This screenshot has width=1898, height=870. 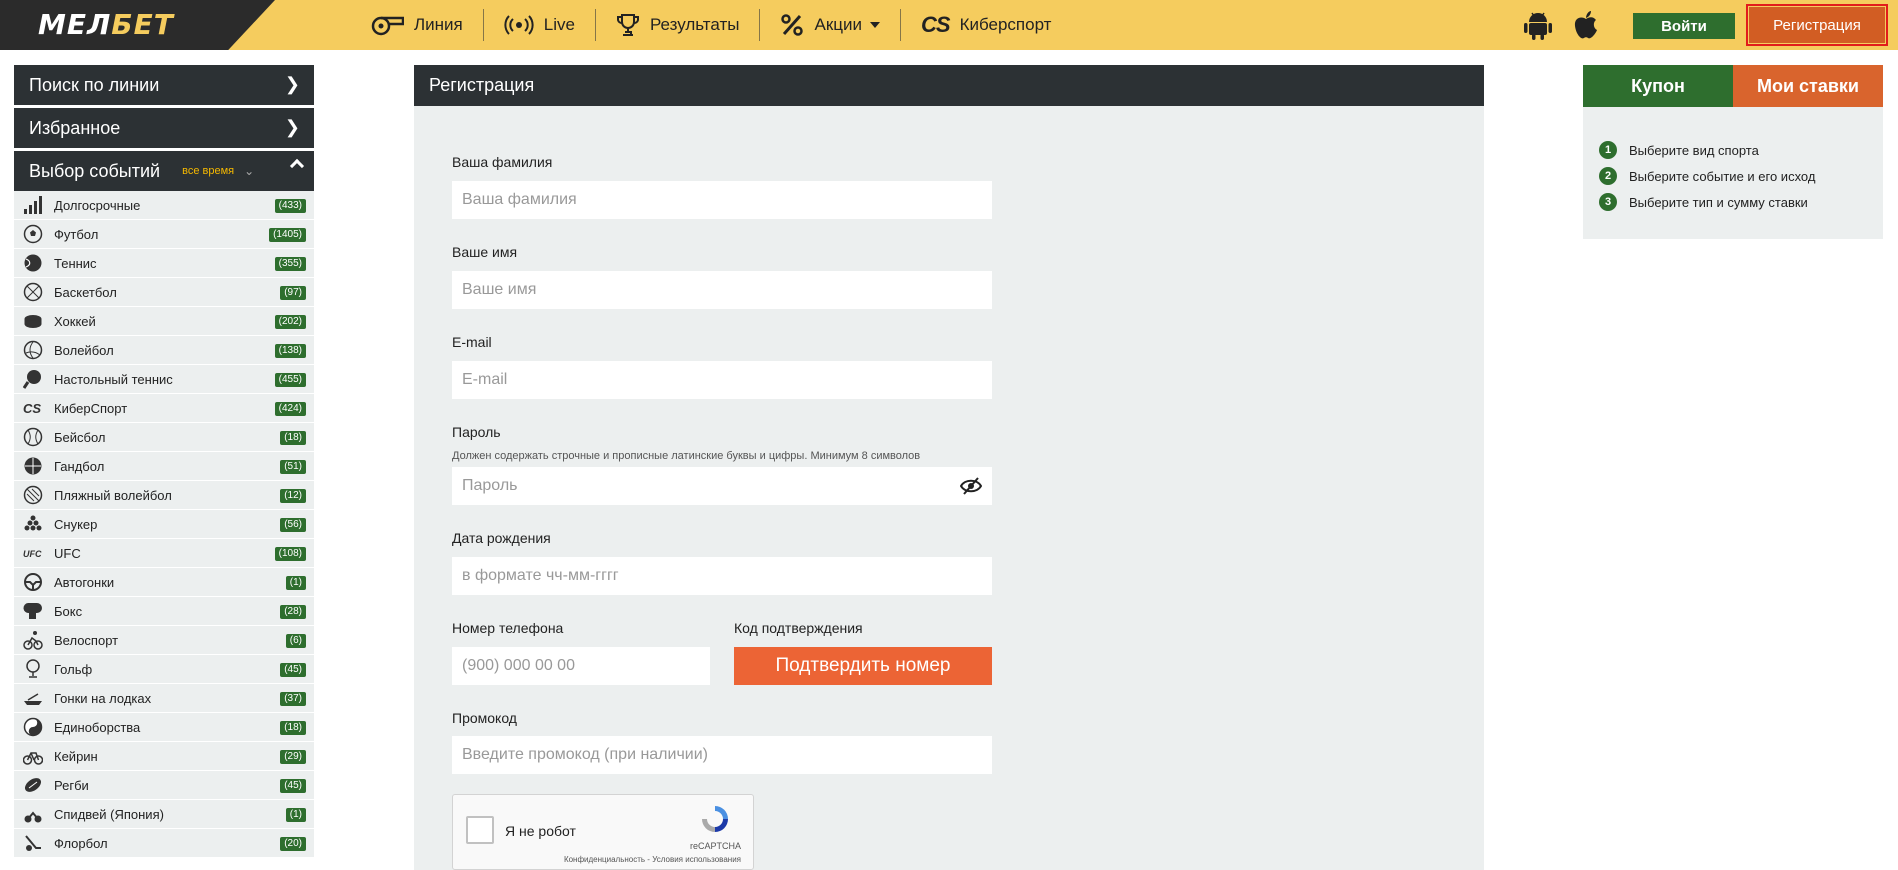 What do you see at coordinates (164, 843) in the screenshot?
I see `sidebar-sport-item: Флорбол (20)` at bounding box center [164, 843].